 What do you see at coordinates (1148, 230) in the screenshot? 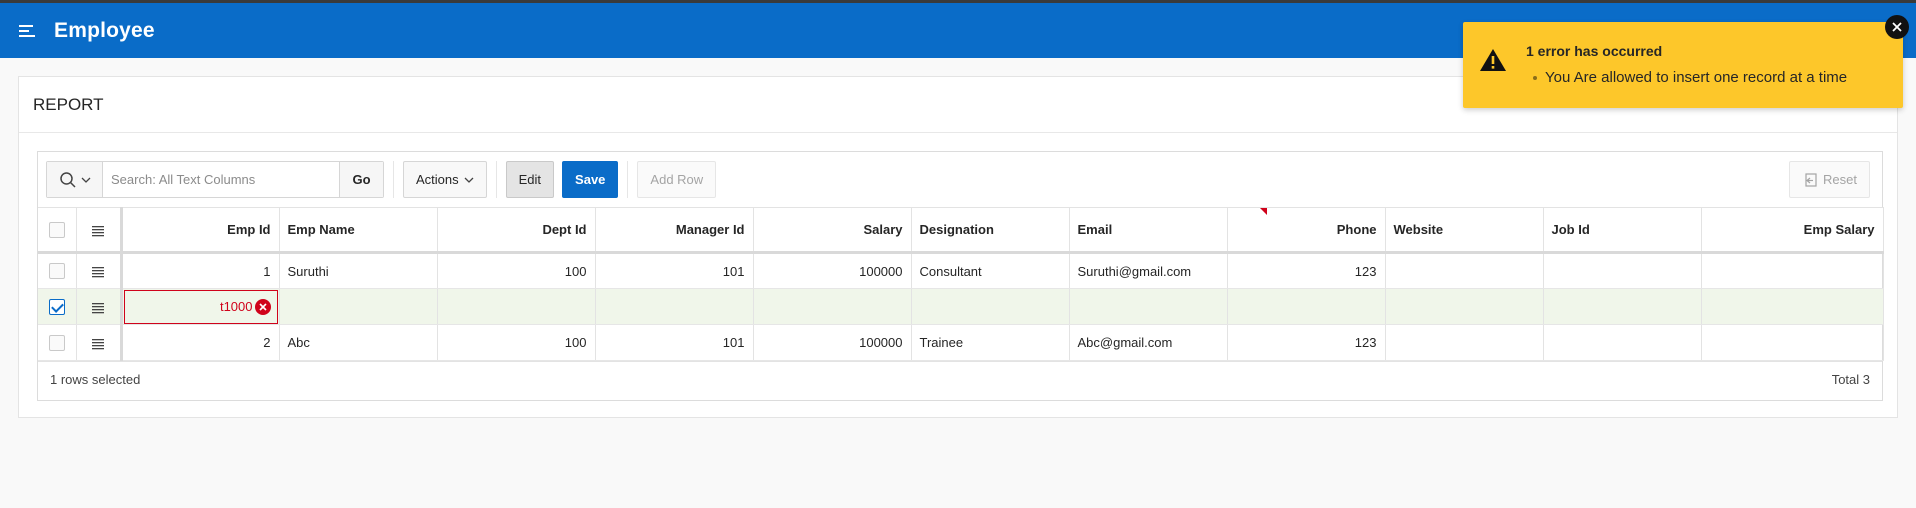
I see `column-header-email: Email` at bounding box center [1148, 230].